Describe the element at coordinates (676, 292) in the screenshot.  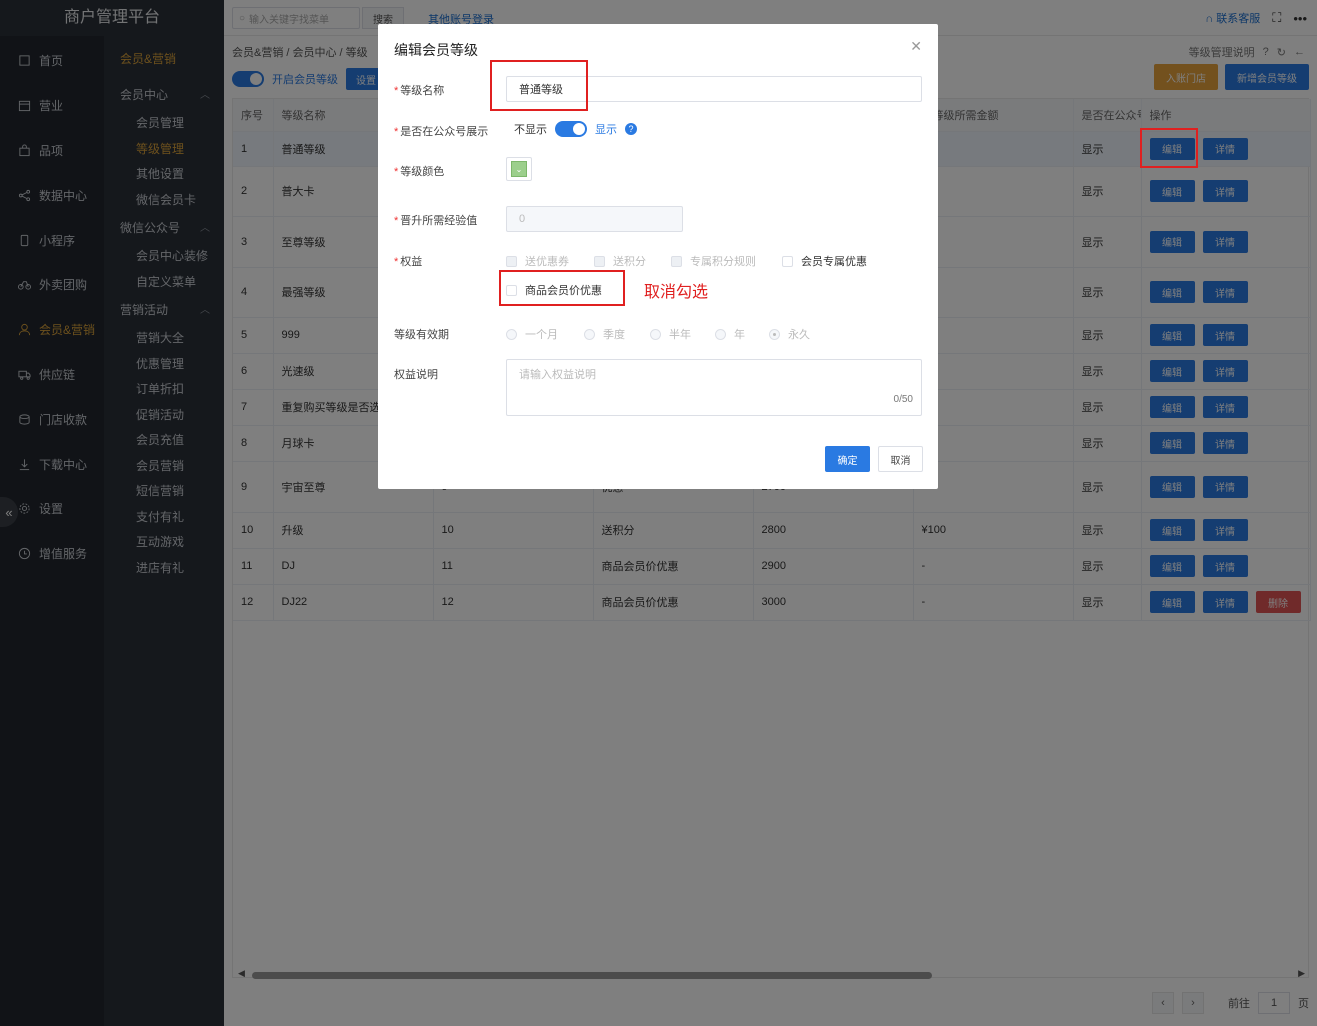
I see `annotation-text: 取消勾选` at that location.